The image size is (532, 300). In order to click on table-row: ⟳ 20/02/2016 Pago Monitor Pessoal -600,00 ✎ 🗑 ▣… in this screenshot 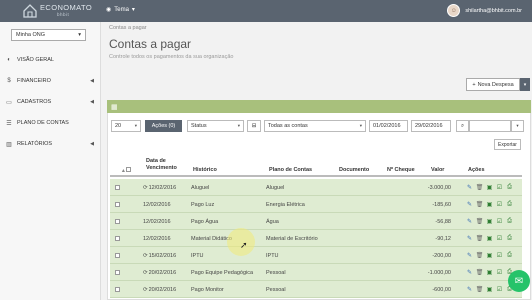, I will do `click(316, 289)`.